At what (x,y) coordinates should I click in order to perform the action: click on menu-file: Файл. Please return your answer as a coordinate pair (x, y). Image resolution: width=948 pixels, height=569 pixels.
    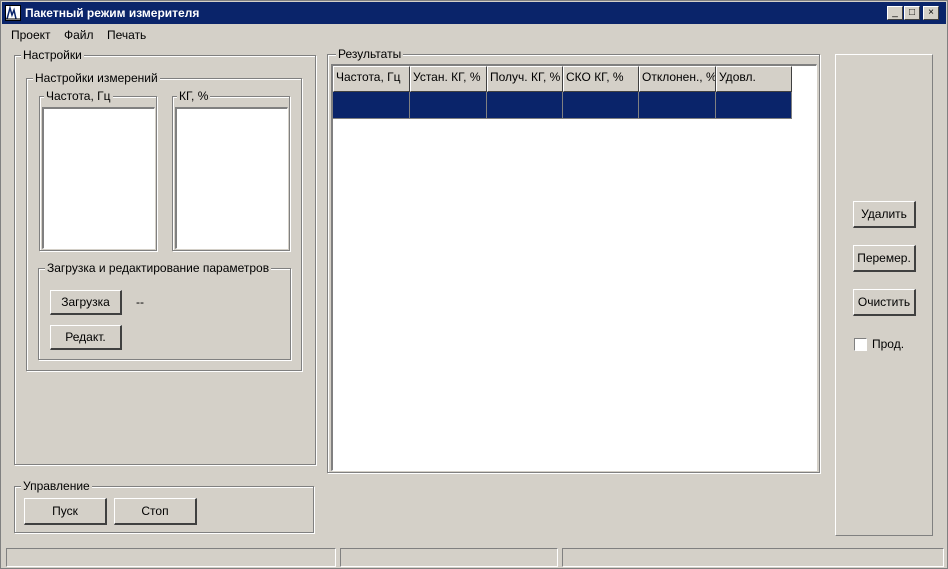
    Looking at the image, I should click on (79, 35).